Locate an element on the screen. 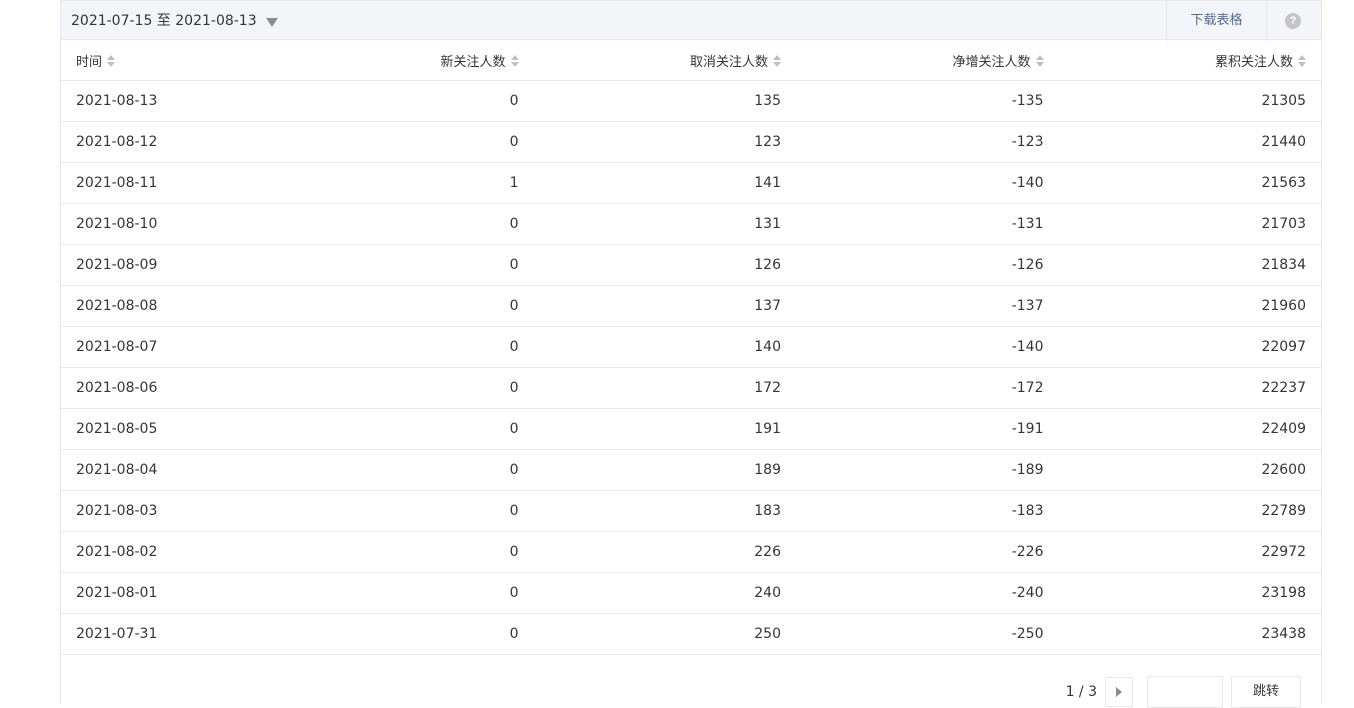  pagination: 1 / 3 跳转 is located at coordinates (1183, 692).